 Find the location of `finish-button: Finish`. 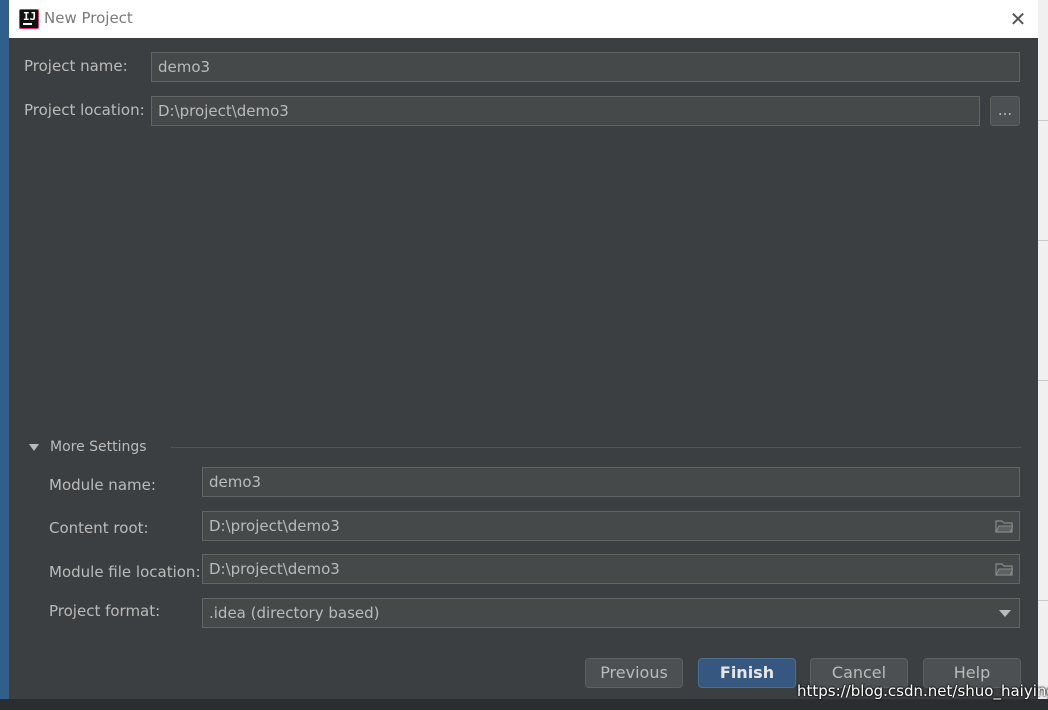

finish-button: Finish is located at coordinates (747, 673).